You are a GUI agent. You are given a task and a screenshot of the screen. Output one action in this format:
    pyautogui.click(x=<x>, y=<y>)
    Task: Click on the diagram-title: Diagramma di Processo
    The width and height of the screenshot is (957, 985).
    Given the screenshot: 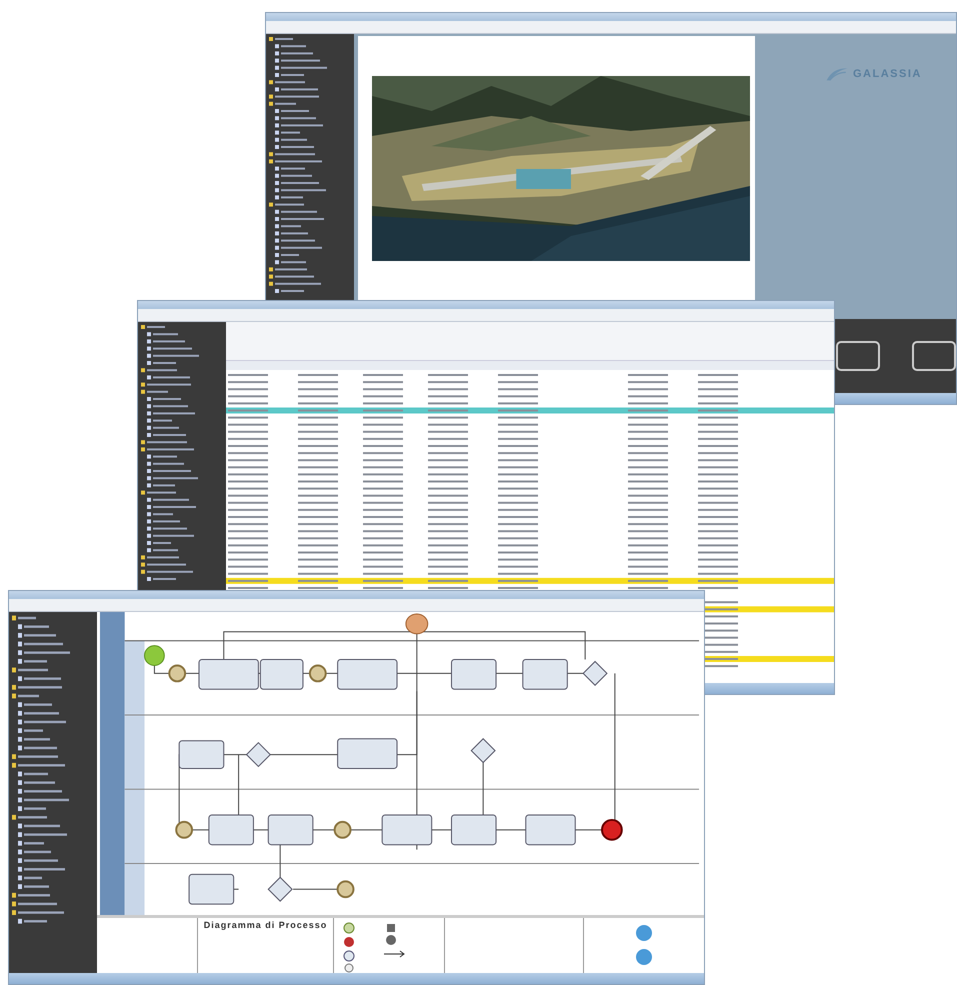 What is the action you would take?
    pyautogui.click(x=266, y=925)
    